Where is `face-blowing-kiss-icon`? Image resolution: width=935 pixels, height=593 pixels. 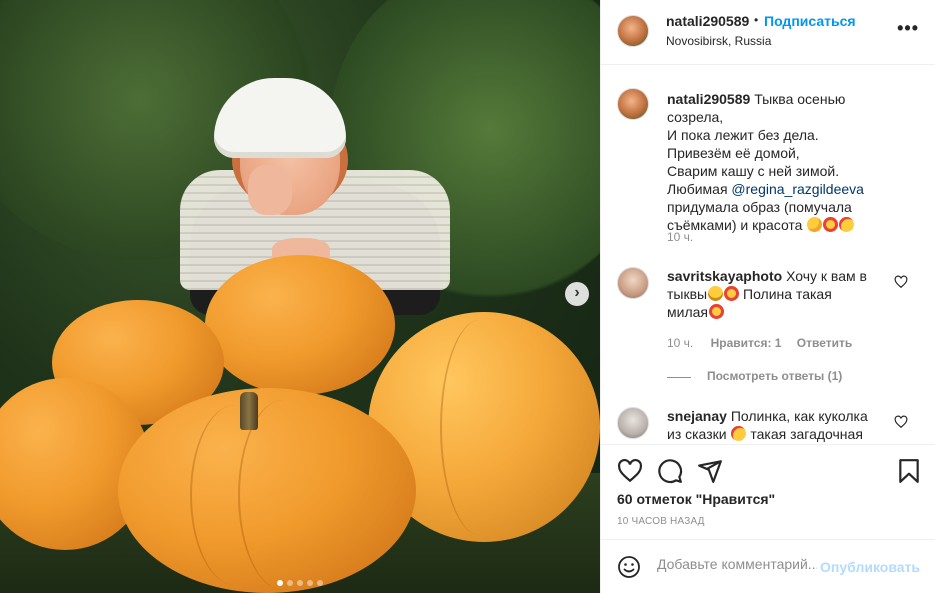 face-blowing-kiss-icon is located at coordinates (815, 224).